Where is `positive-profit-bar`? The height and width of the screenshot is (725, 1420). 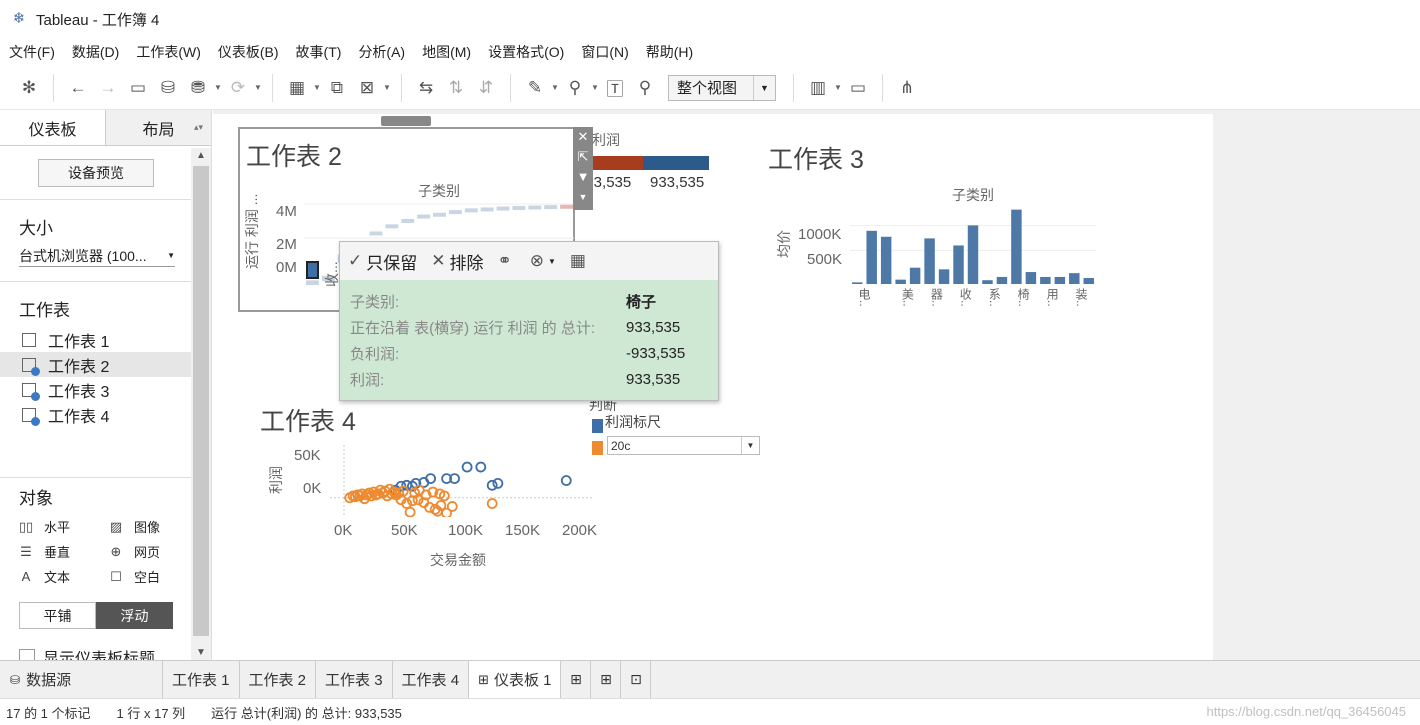
positive-profit-bar is located at coordinates (676, 163).